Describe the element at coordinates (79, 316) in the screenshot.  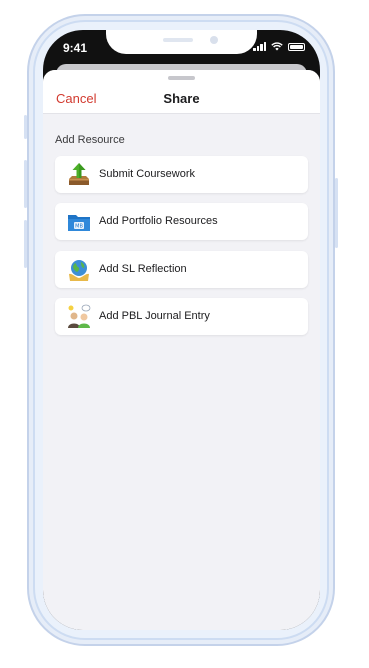
I see `people-discussion-icon` at that location.